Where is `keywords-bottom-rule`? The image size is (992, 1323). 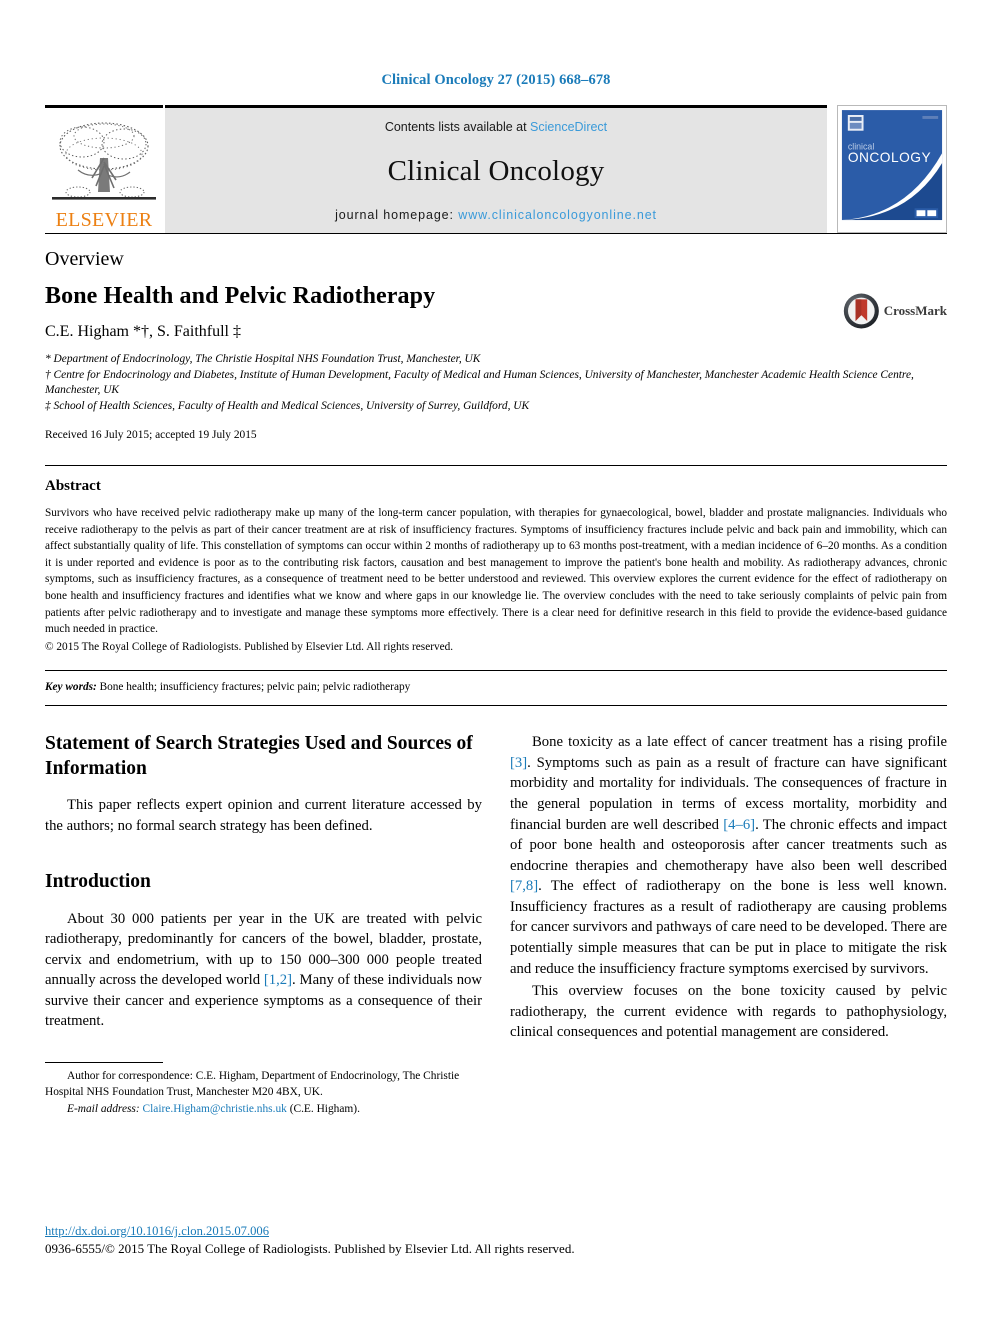 keywords-bottom-rule is located at coordinates (496, 706).